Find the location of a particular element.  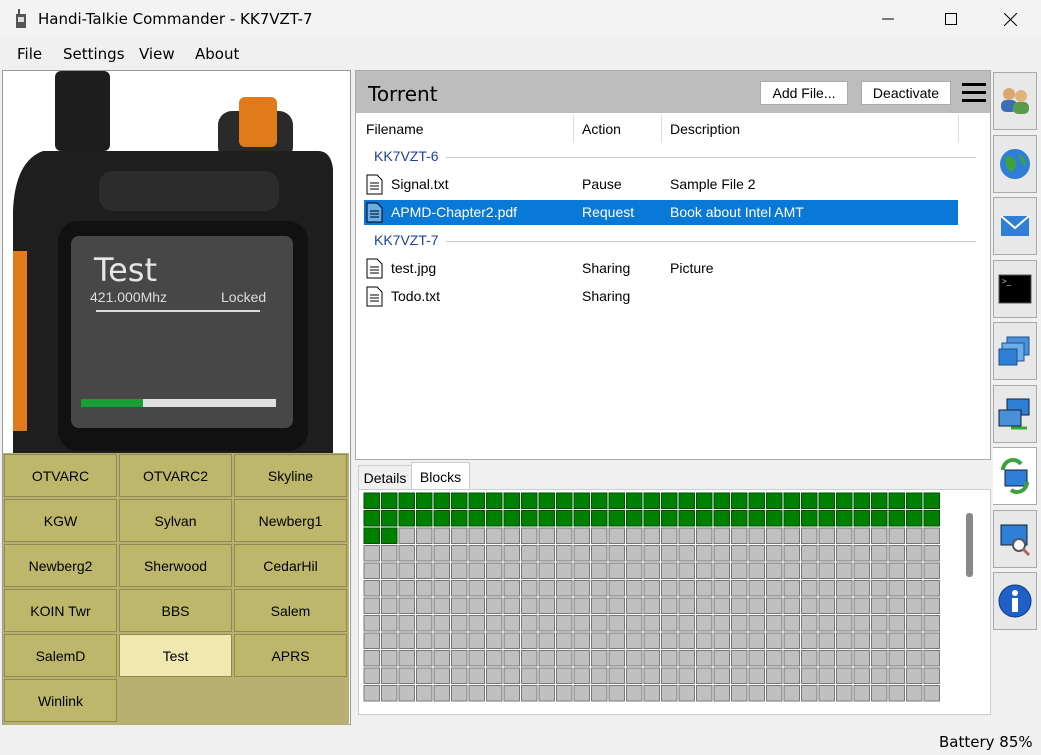

file-description: Picture is located at coordinates (692, 268).